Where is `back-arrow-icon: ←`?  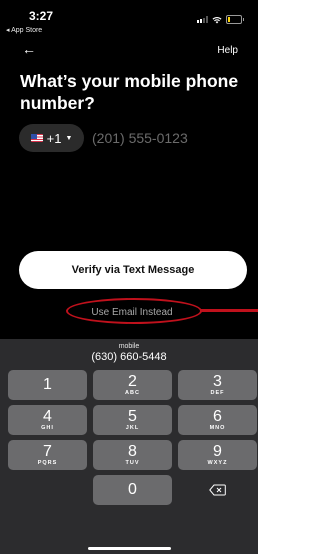 back-arrow-icon: ← is located at coordinates (29, 49).